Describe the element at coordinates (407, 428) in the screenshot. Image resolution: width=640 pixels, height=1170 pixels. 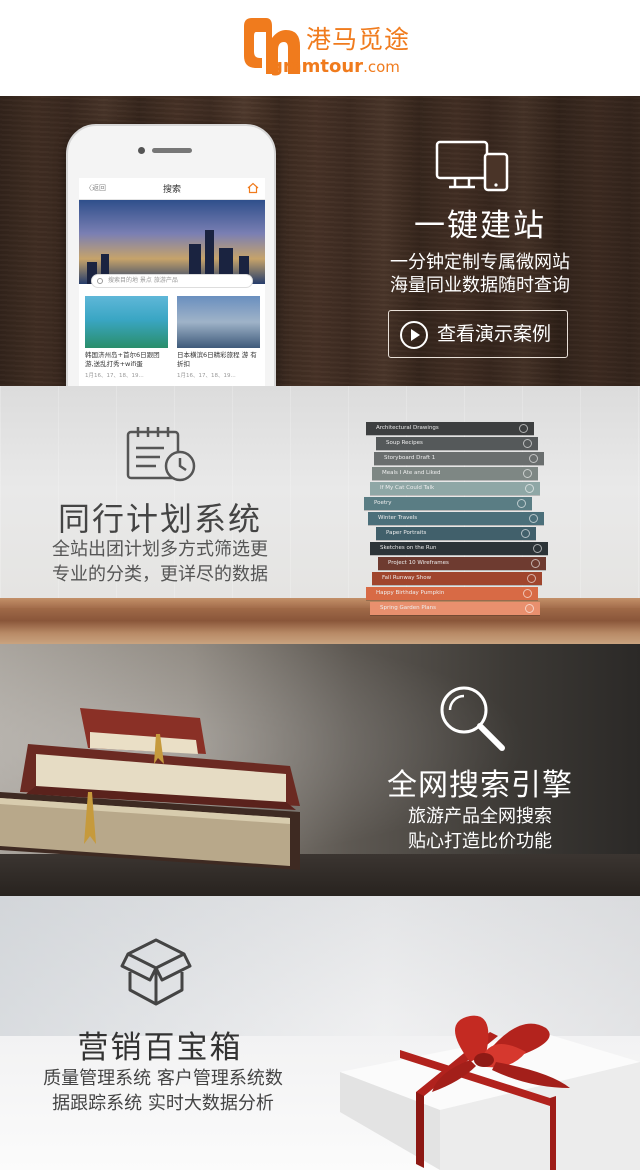
I see `book-title: Architectural Drawings` at that location.